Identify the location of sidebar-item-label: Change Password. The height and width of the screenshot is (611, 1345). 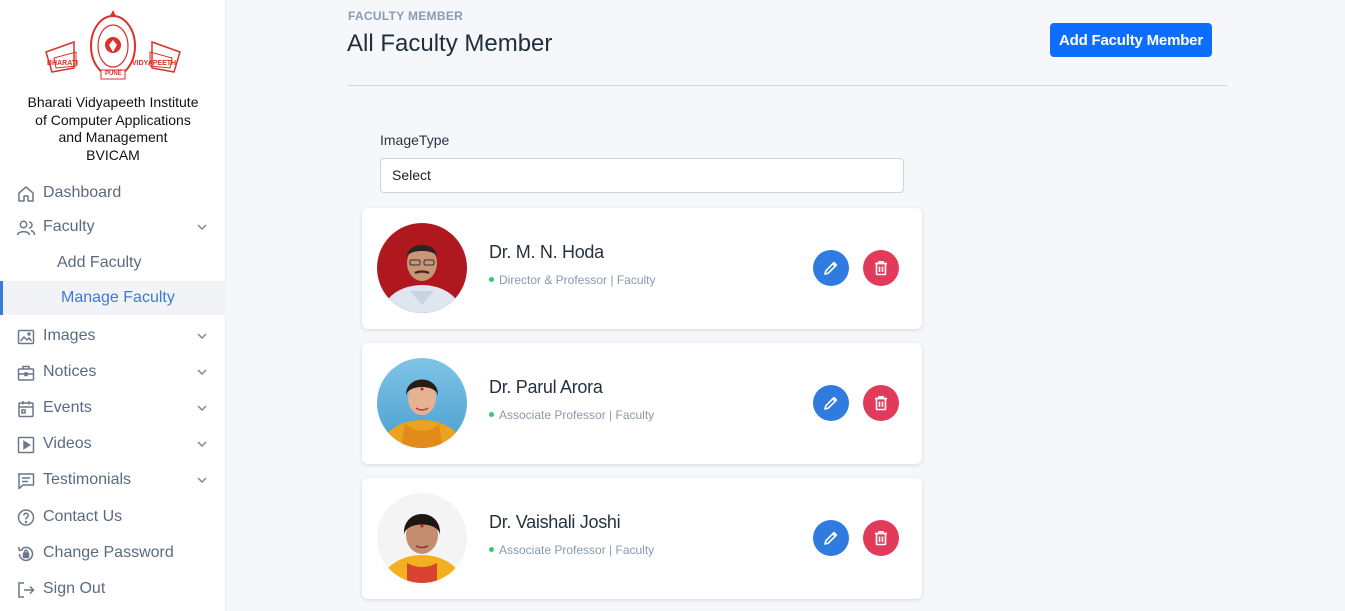
(108, 552).